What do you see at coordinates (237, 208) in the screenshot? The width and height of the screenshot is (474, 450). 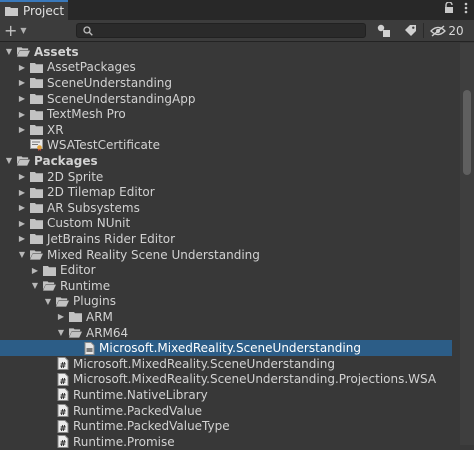 I see `tree-row: ▶ AR Subsystems` at bounding box center [237, 208].